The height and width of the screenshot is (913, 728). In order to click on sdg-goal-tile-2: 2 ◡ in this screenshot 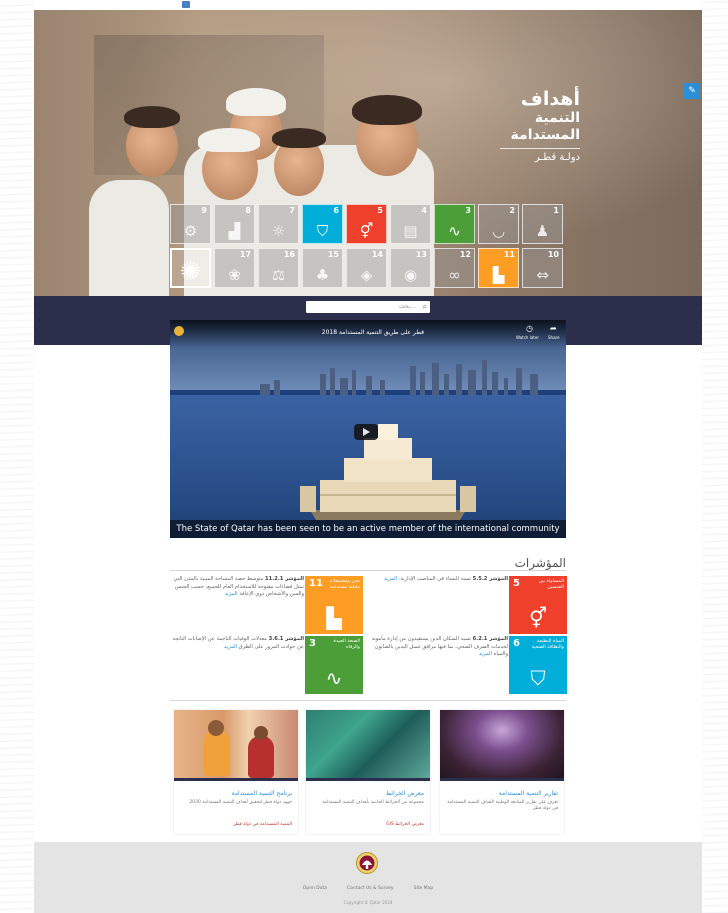, I will do `click(498, 224)`.